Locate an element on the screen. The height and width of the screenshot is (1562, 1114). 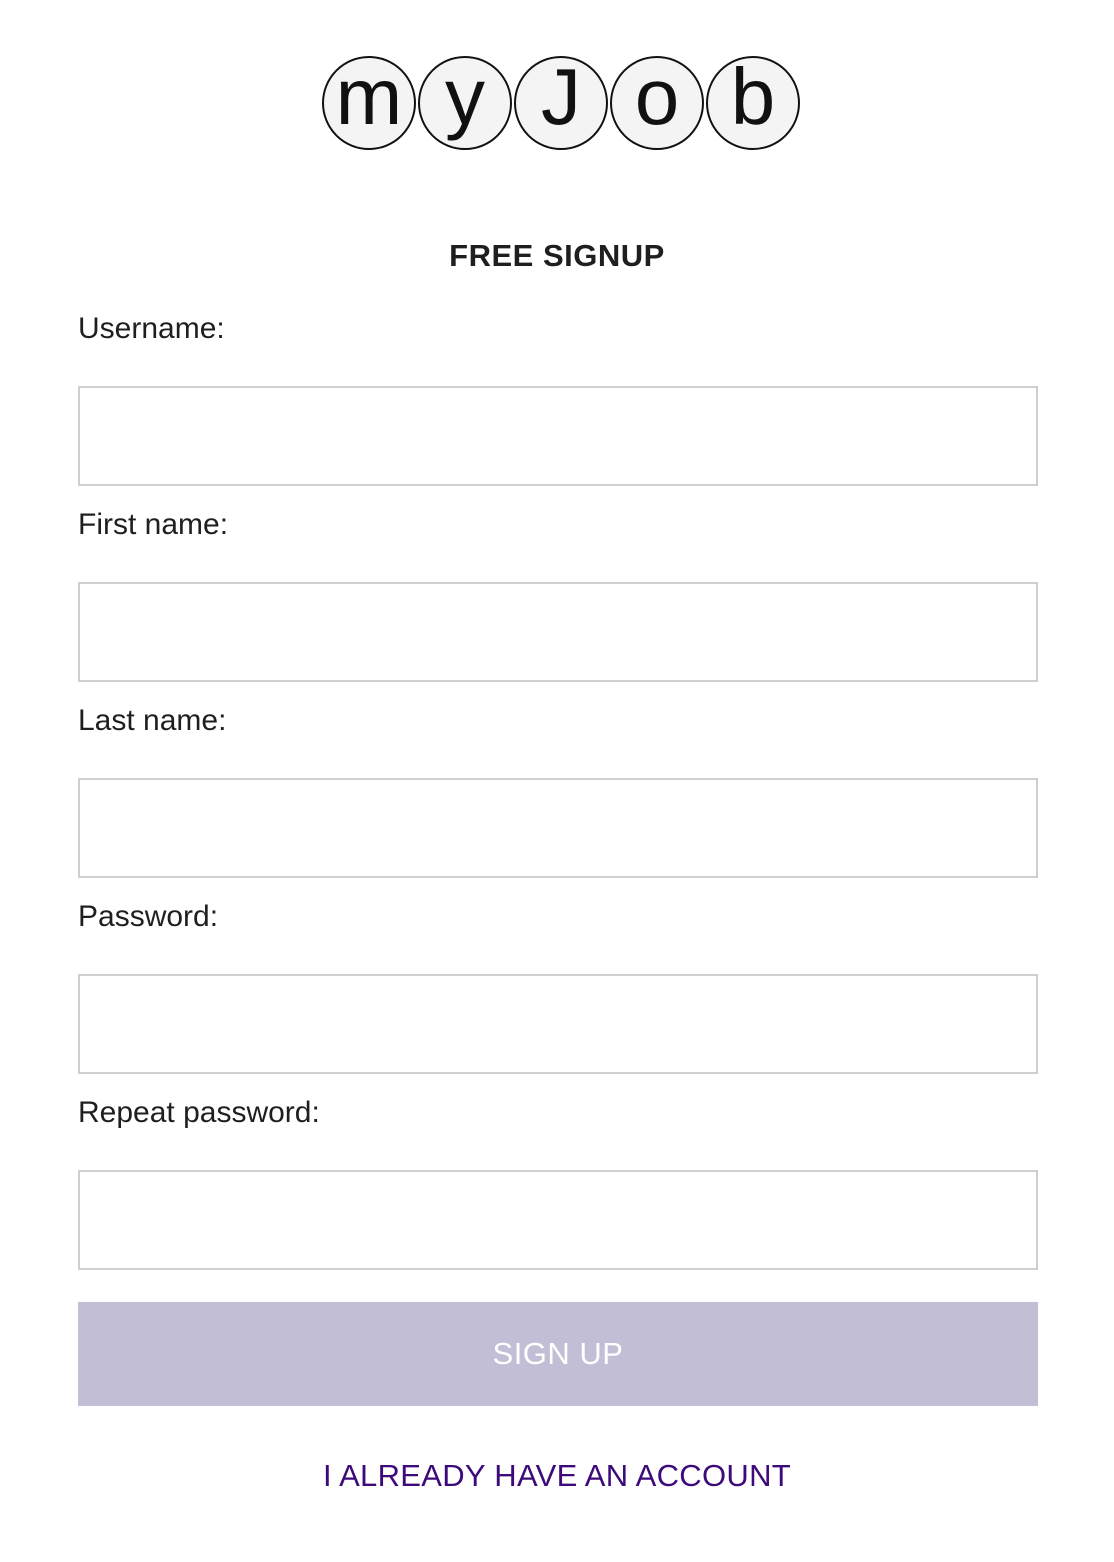
last-name-label: Last name: is located at coordinates (152, 720).